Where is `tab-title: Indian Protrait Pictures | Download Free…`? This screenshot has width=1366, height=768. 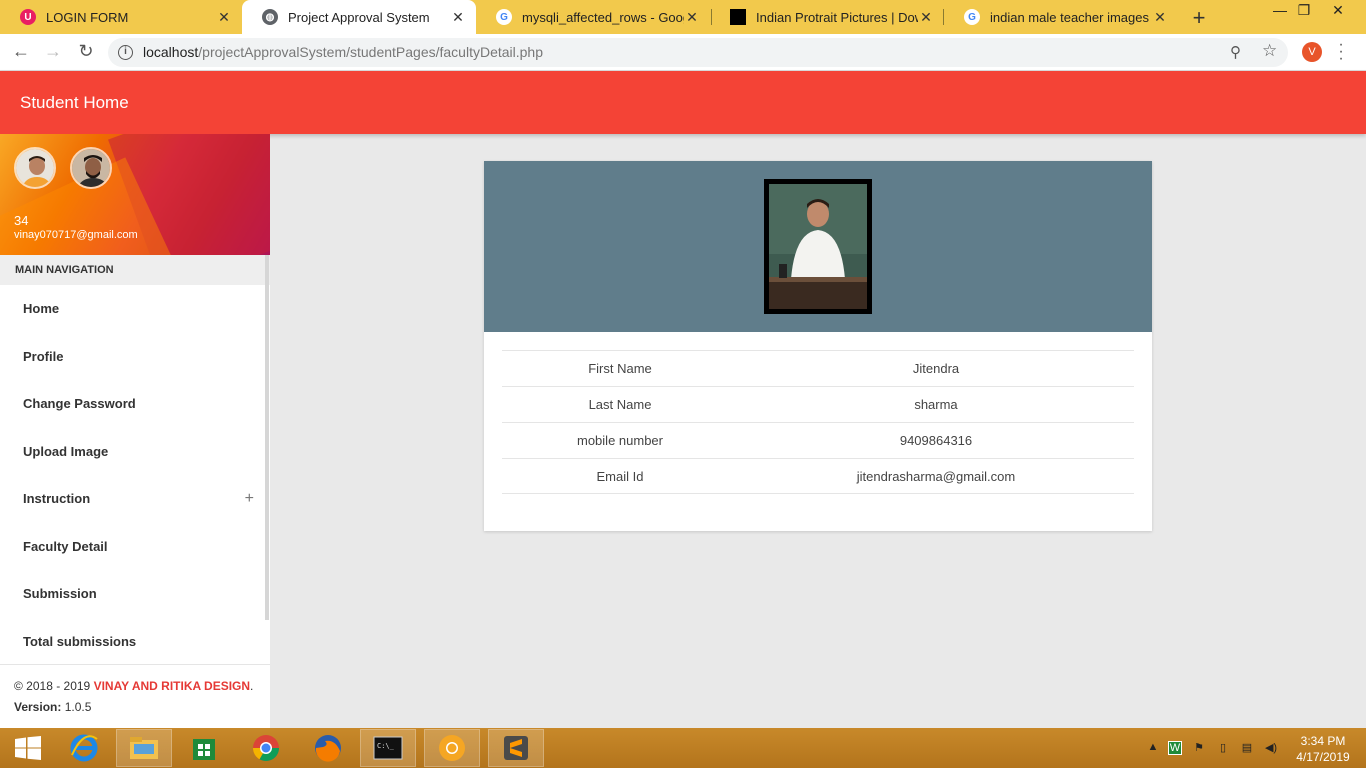
tab-title: Indian Protrait Pictures | Download Free… is located at coordinates (837, 17).